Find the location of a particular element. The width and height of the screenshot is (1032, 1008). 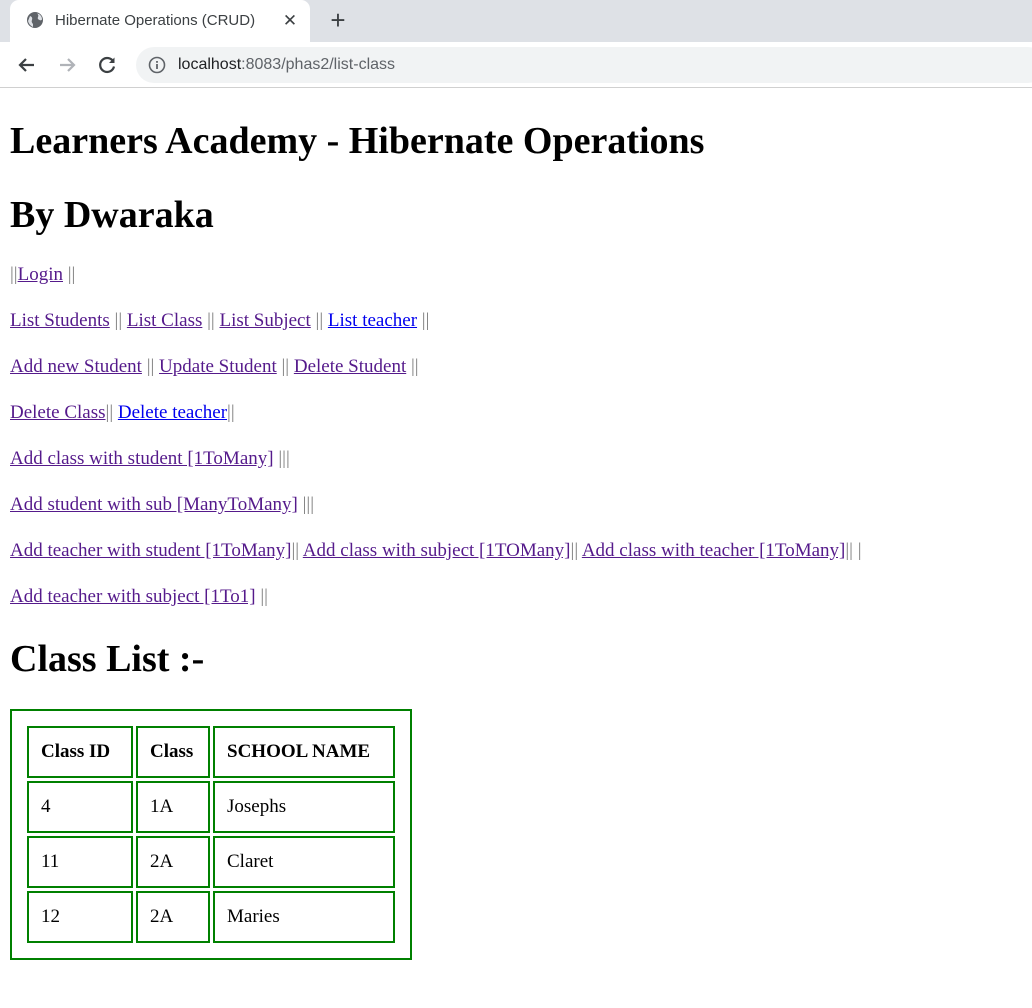

nav-row-delete: Delete Class|| Delete teacher|| is located at coordinates (122, 413).